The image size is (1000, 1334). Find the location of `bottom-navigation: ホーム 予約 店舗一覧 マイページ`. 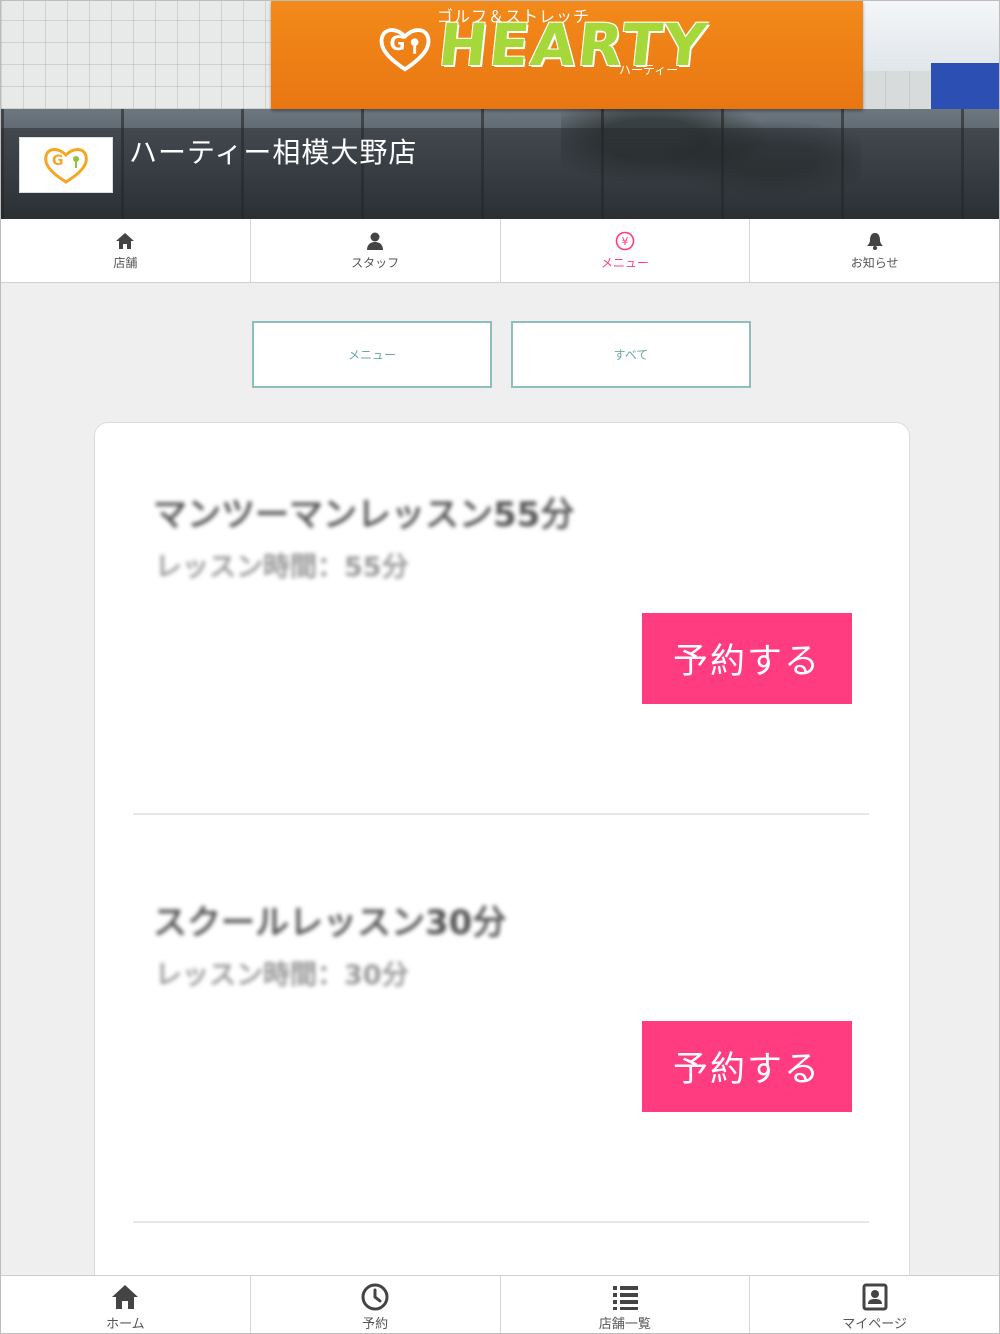

bottom-navigation: ホーム 予約 店舗一覧 マイページ is located at coordinates (500, 1304).